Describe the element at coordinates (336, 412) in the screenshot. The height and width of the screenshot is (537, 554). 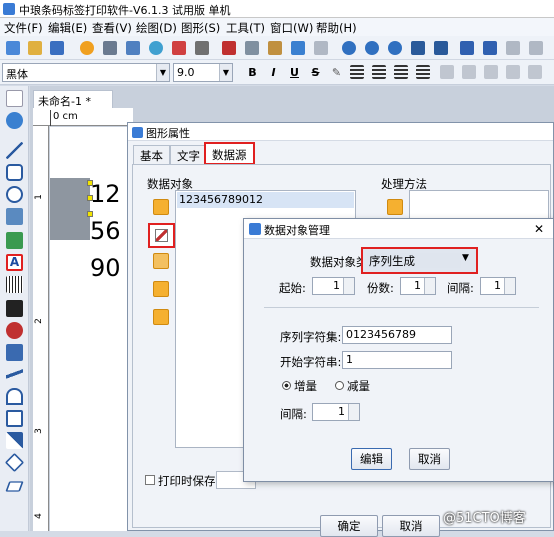
I see `step-spinner: 1` at that location.